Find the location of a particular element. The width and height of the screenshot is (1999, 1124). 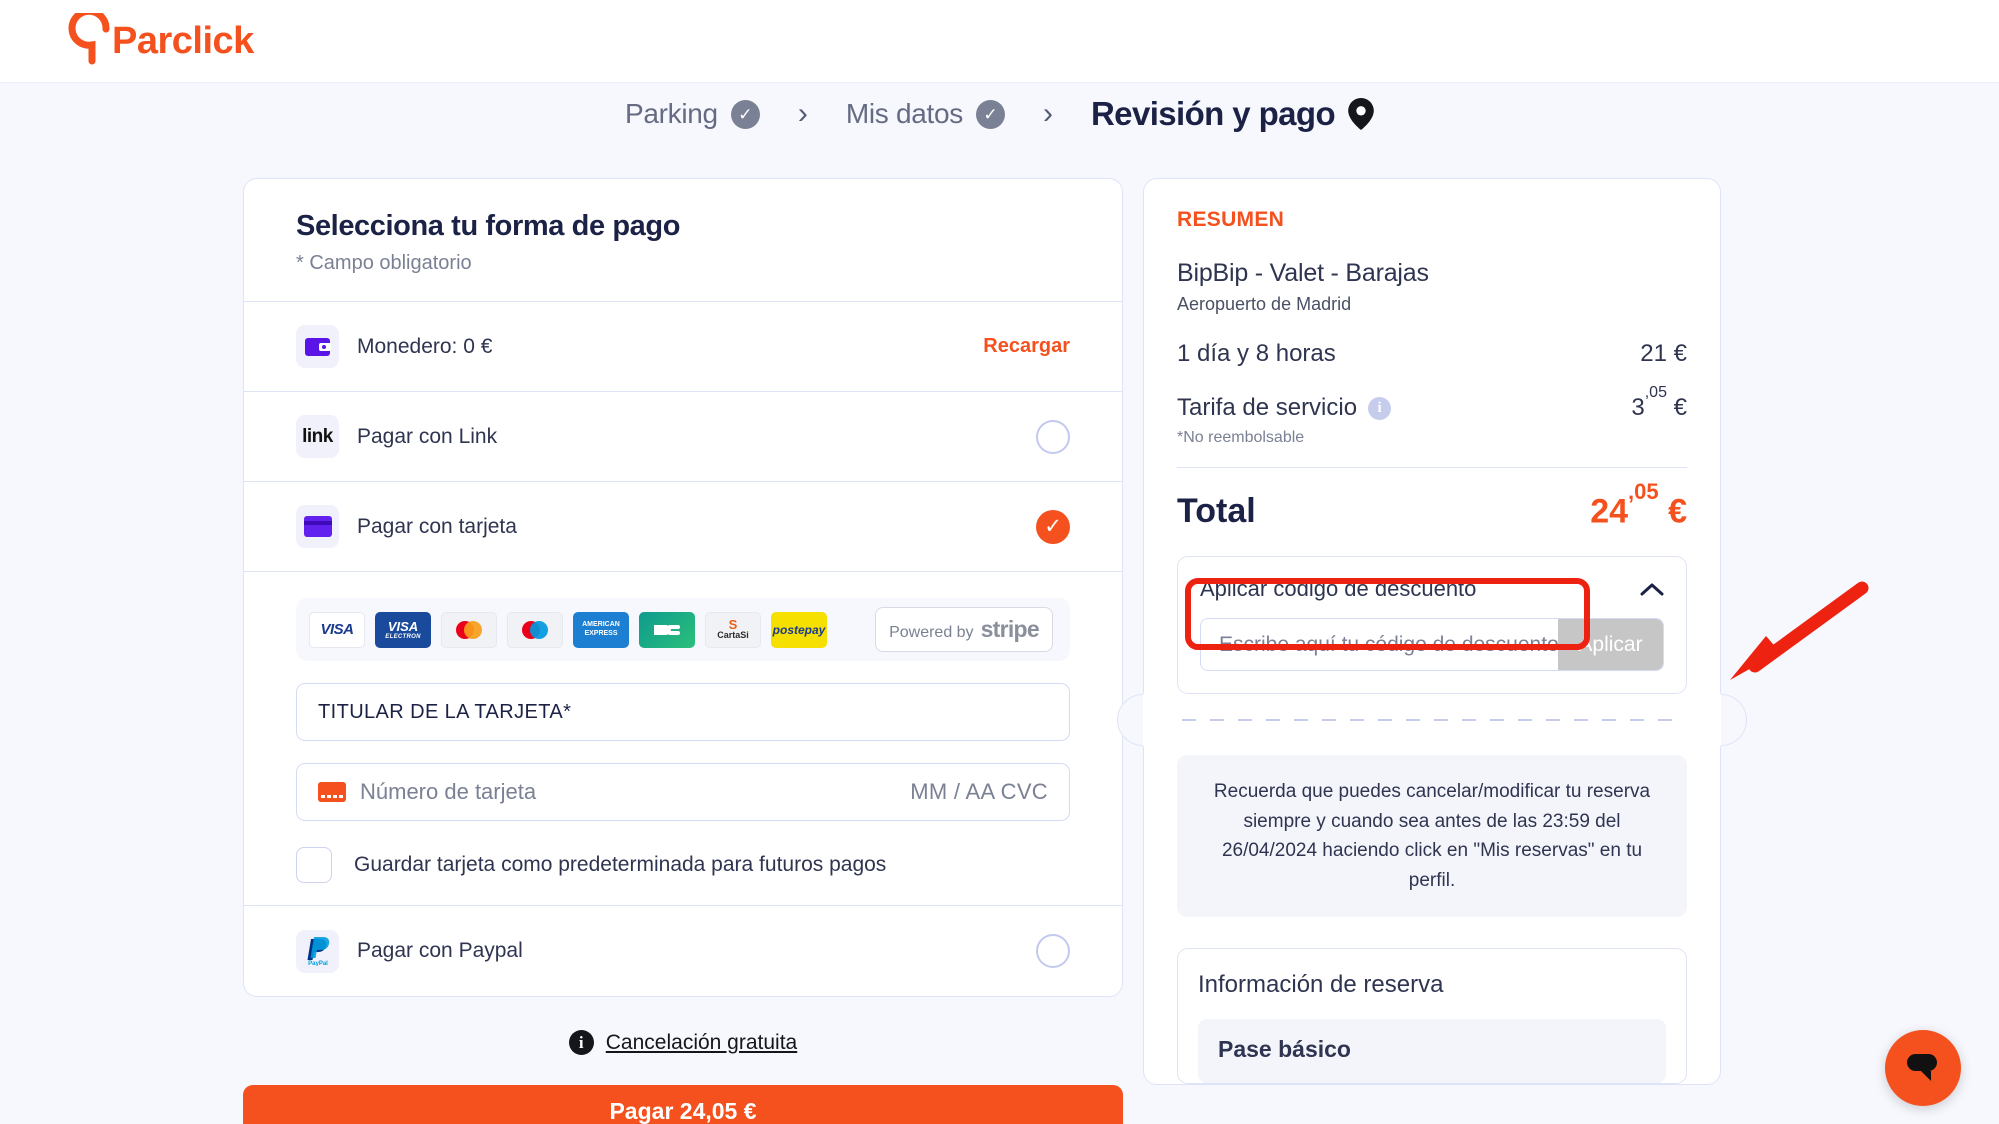

summary-line-duration: 1 día y 8 horas 21 € is located at coordinates (1432, 354).